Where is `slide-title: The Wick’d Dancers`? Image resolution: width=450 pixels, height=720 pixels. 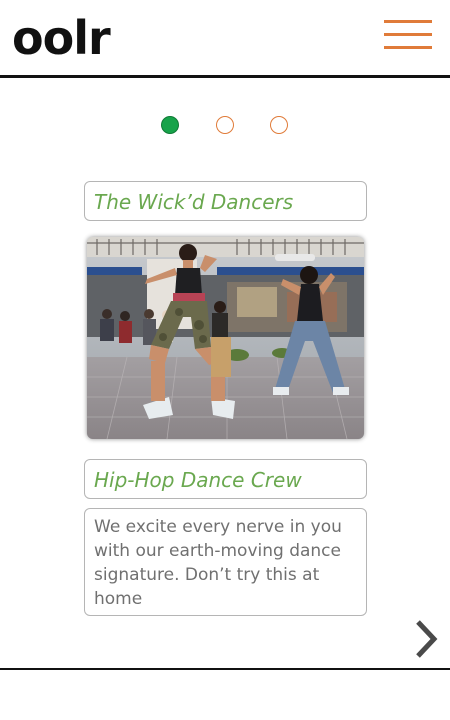 slide-title: The Wick’d Dancers is located at coordinates (225, 201).